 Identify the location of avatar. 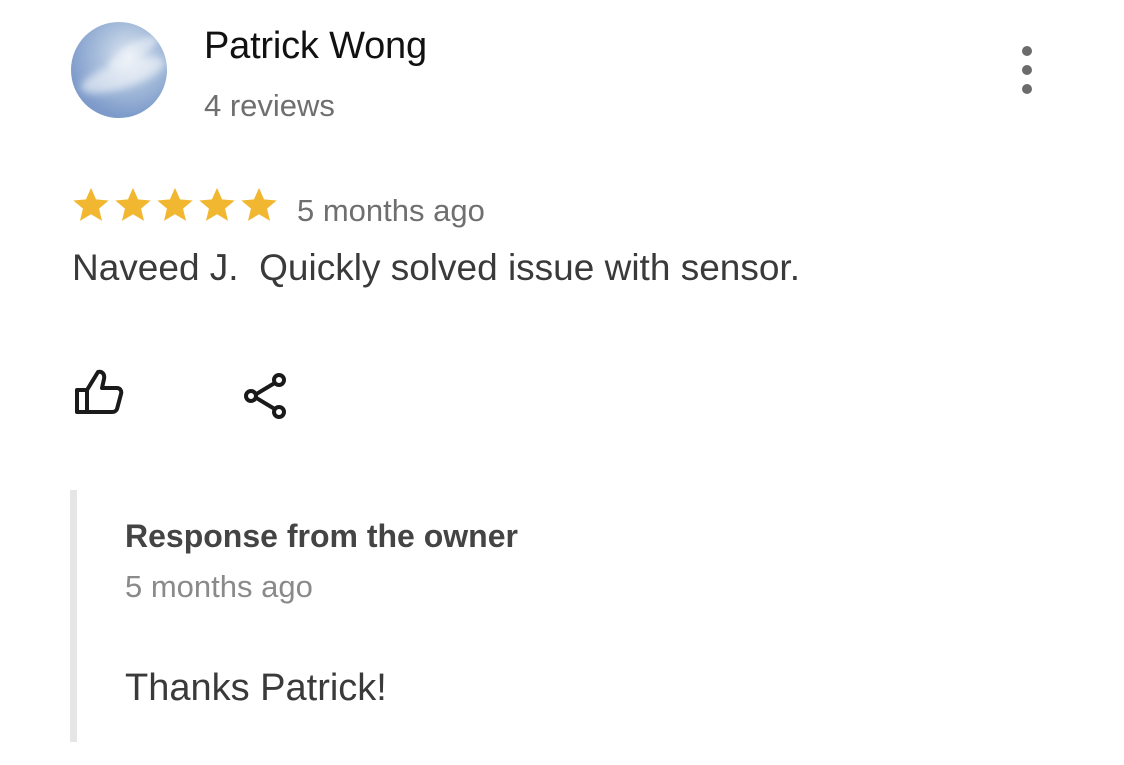
(119, 70).